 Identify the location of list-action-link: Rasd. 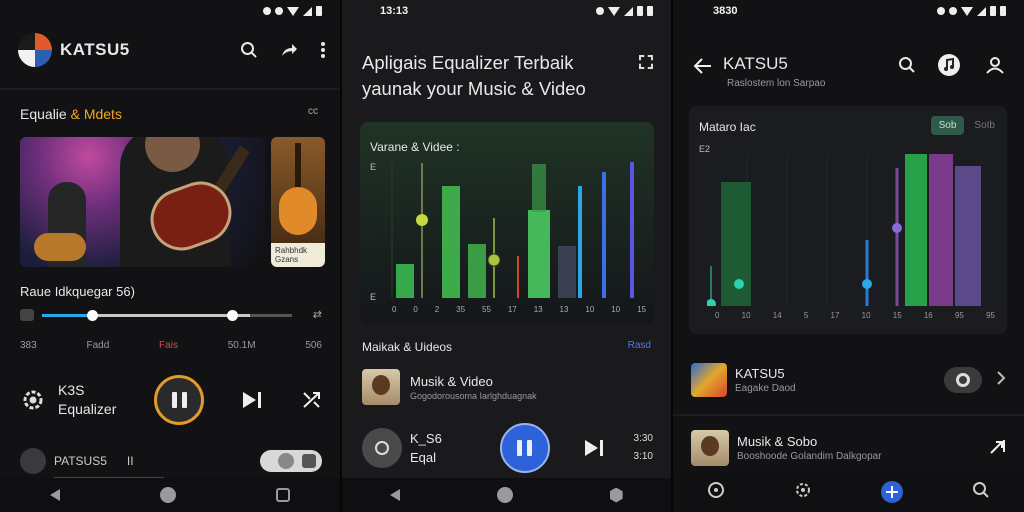
(639, 345).